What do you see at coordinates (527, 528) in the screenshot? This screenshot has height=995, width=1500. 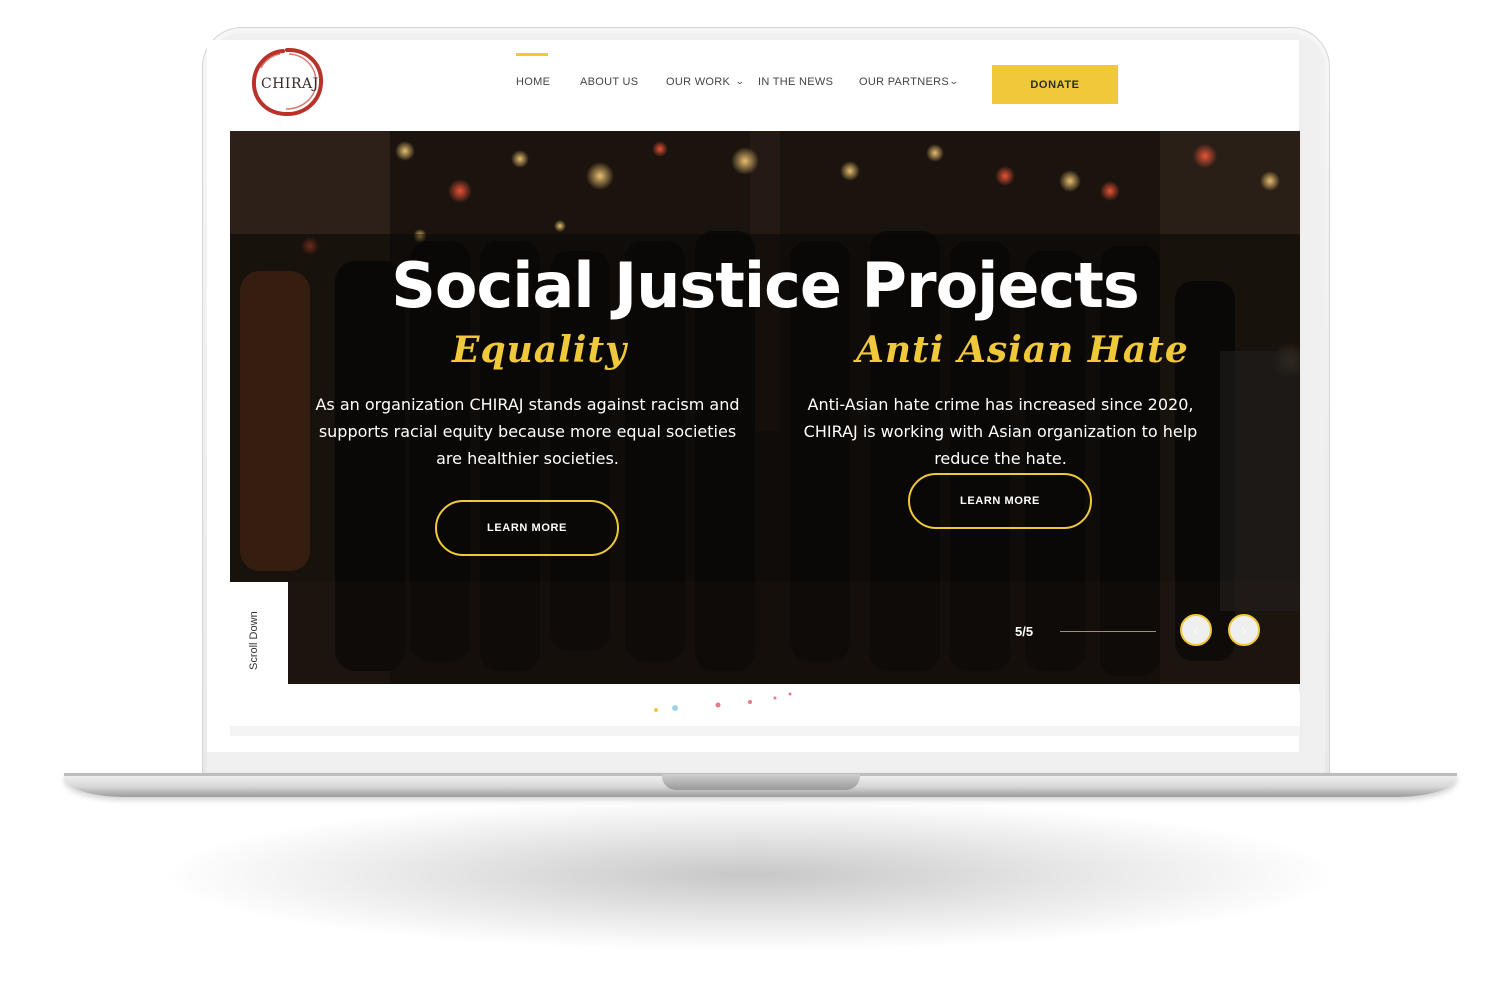 I see `learn-more-button-equality: LEARN MORE` at bounding box center [527, 528].